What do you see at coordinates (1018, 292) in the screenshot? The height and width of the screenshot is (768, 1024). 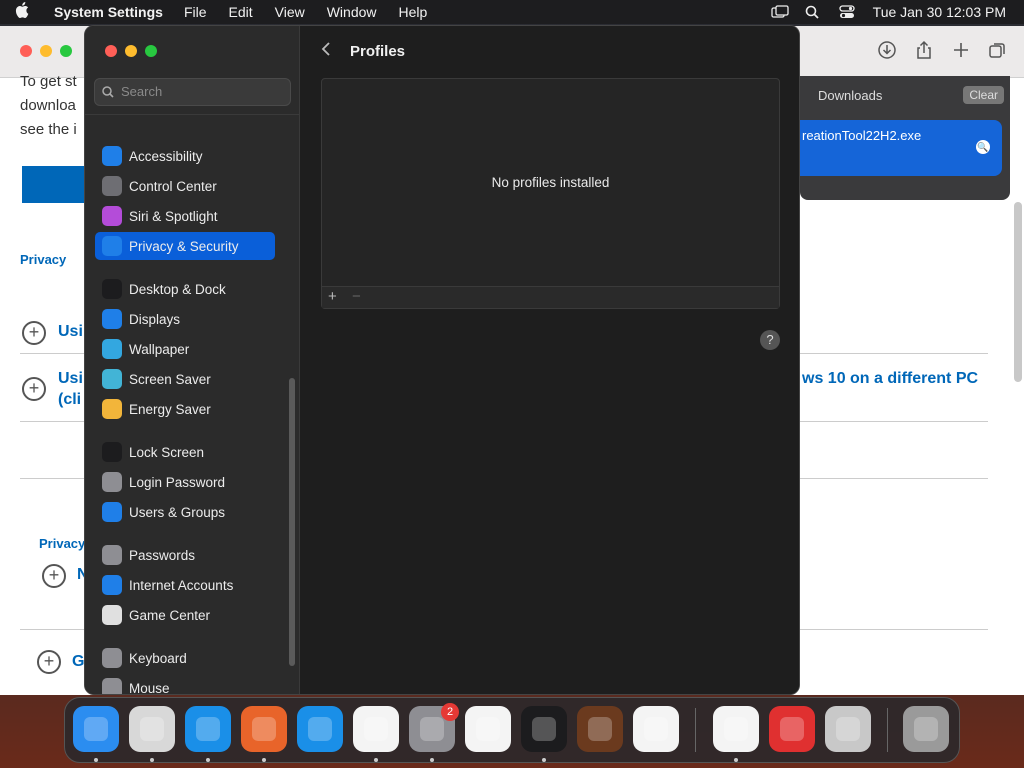 I see `browser-scrollbar` at bounding box center [1018, 292].